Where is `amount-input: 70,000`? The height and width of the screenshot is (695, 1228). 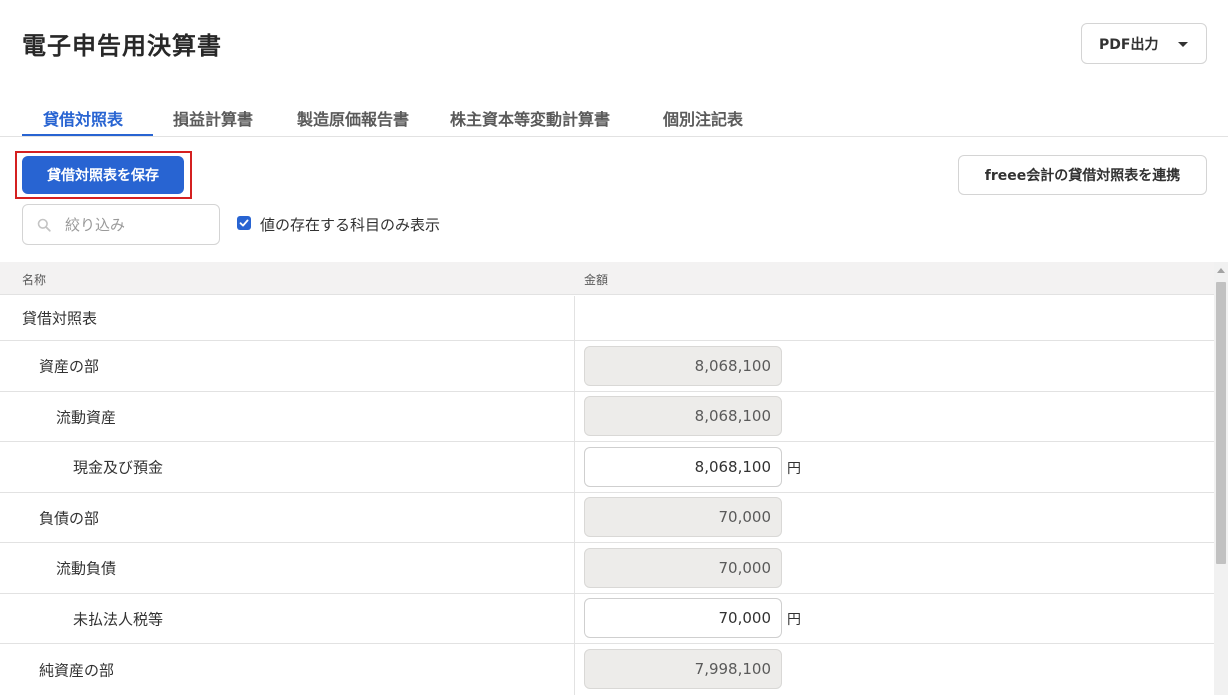
amount-input: 70,000 is located at coordinates (683, 618).